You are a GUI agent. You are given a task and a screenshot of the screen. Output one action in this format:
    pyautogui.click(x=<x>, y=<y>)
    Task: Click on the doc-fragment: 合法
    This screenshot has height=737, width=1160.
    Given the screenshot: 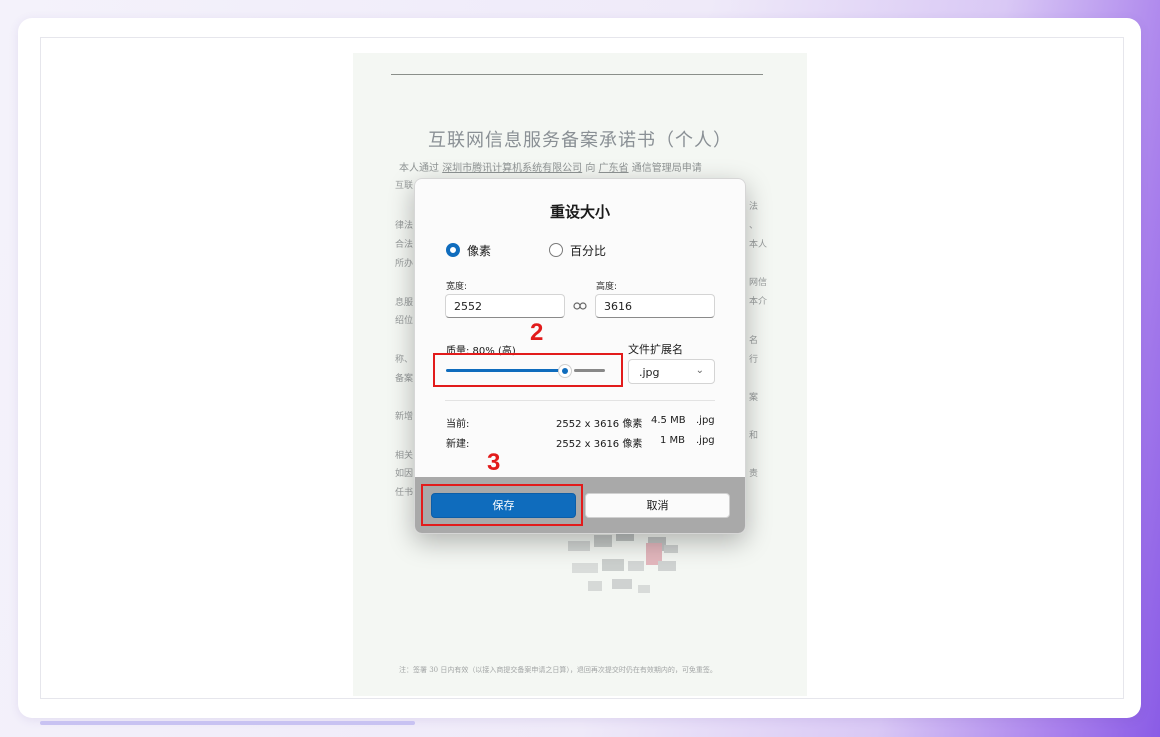 What is the action you would take?
    pyautogui.click(x=404, y=245)
    